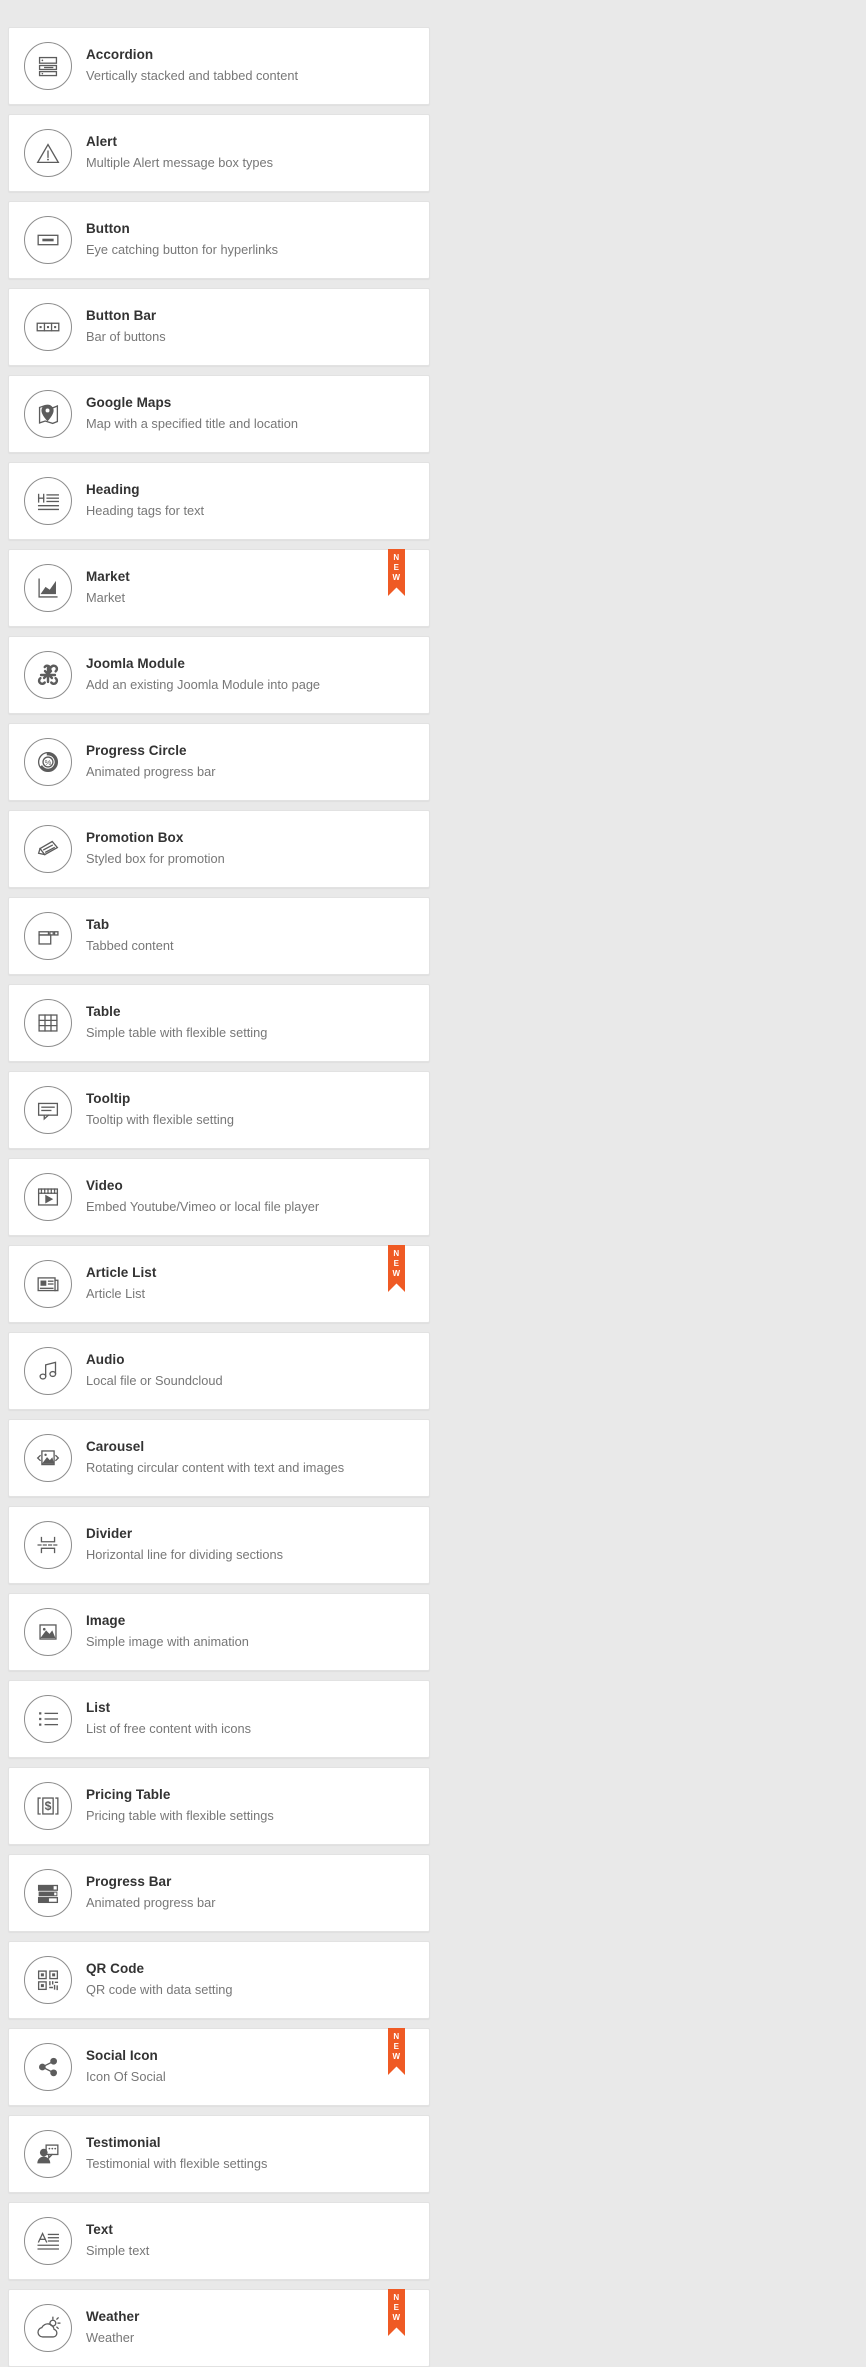  I want to click on addon-card-alert: Alert Multiple Alert message box types, so click(219, 153).